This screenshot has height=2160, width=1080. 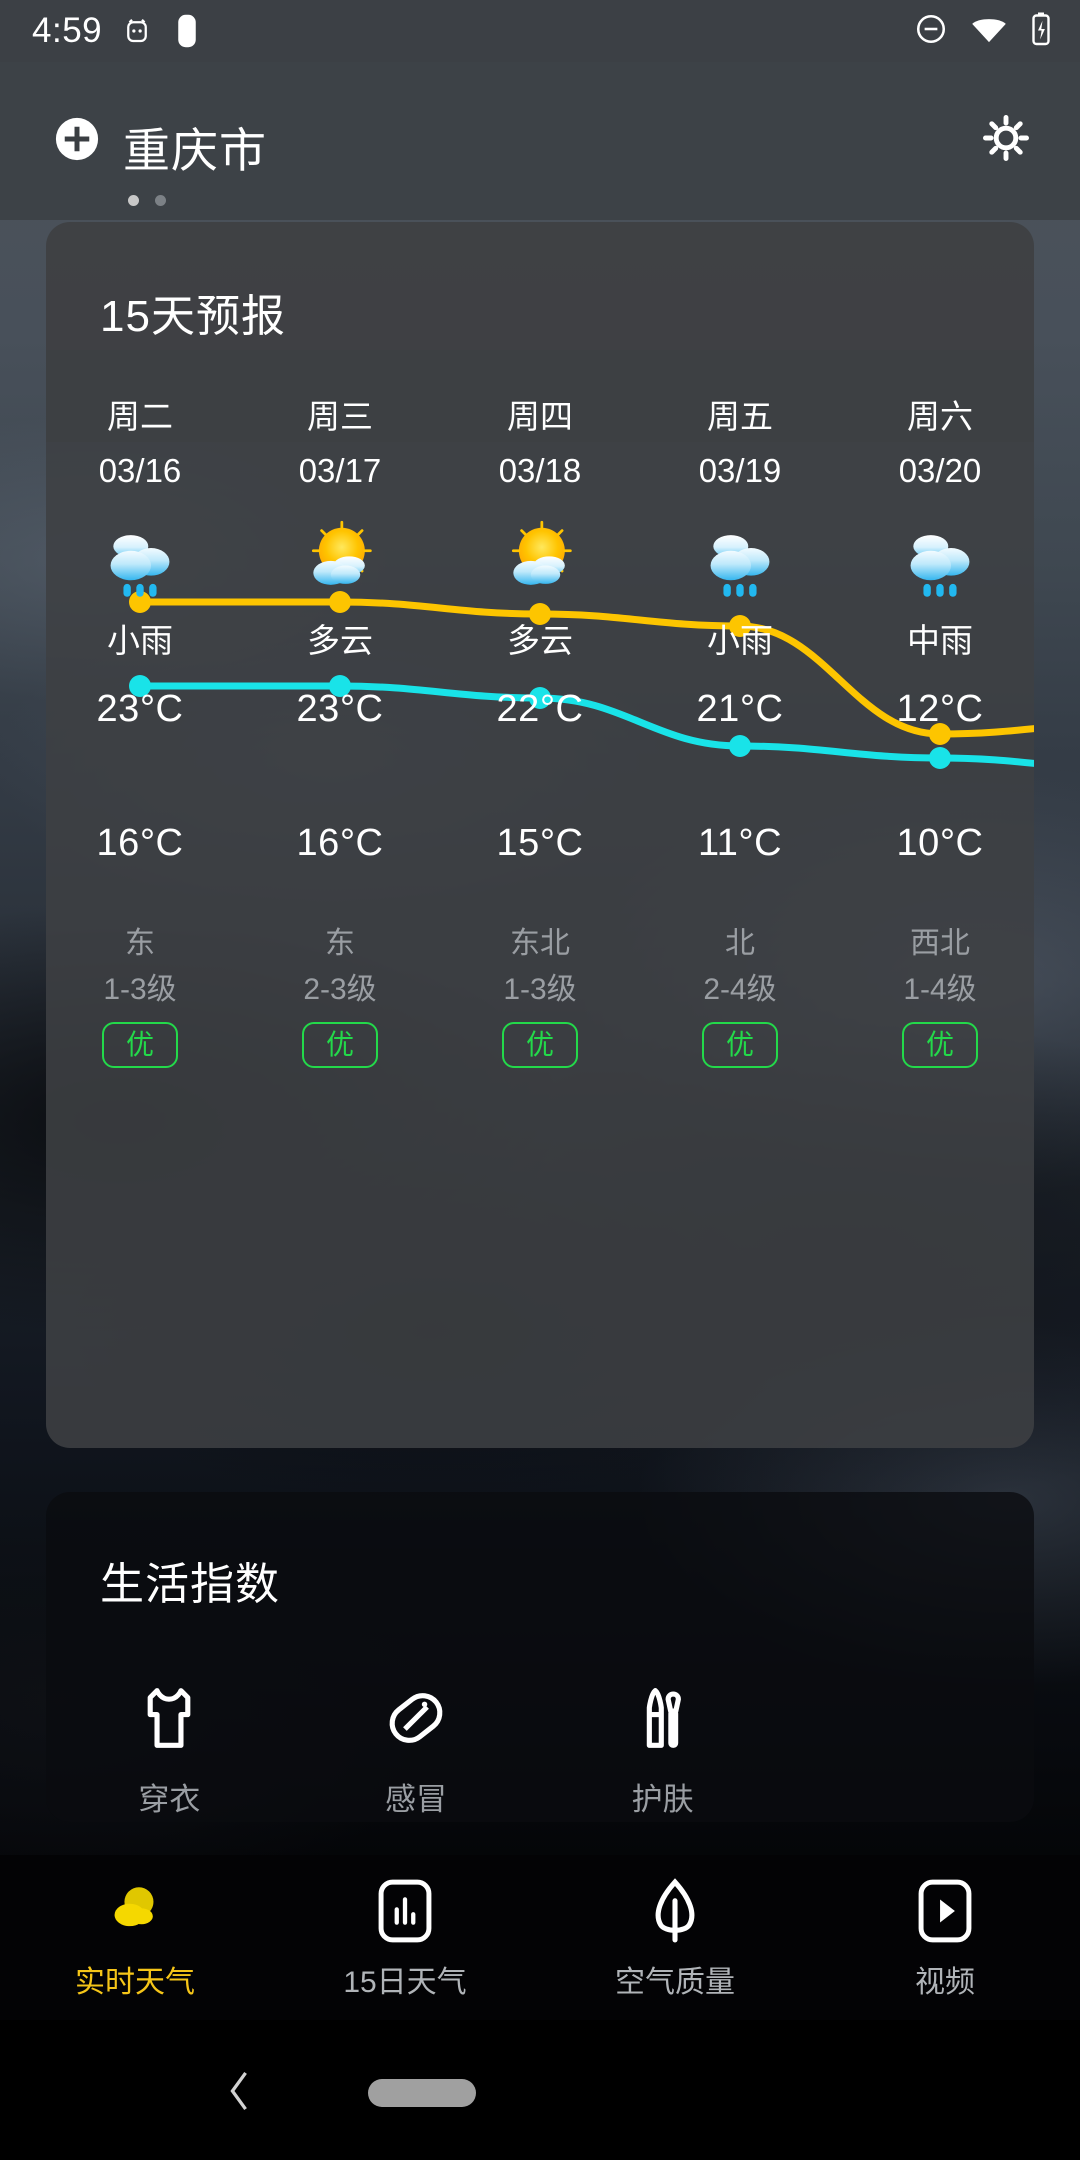 I want to click on forecast-date: 03/20, so click(x=940, y=470).